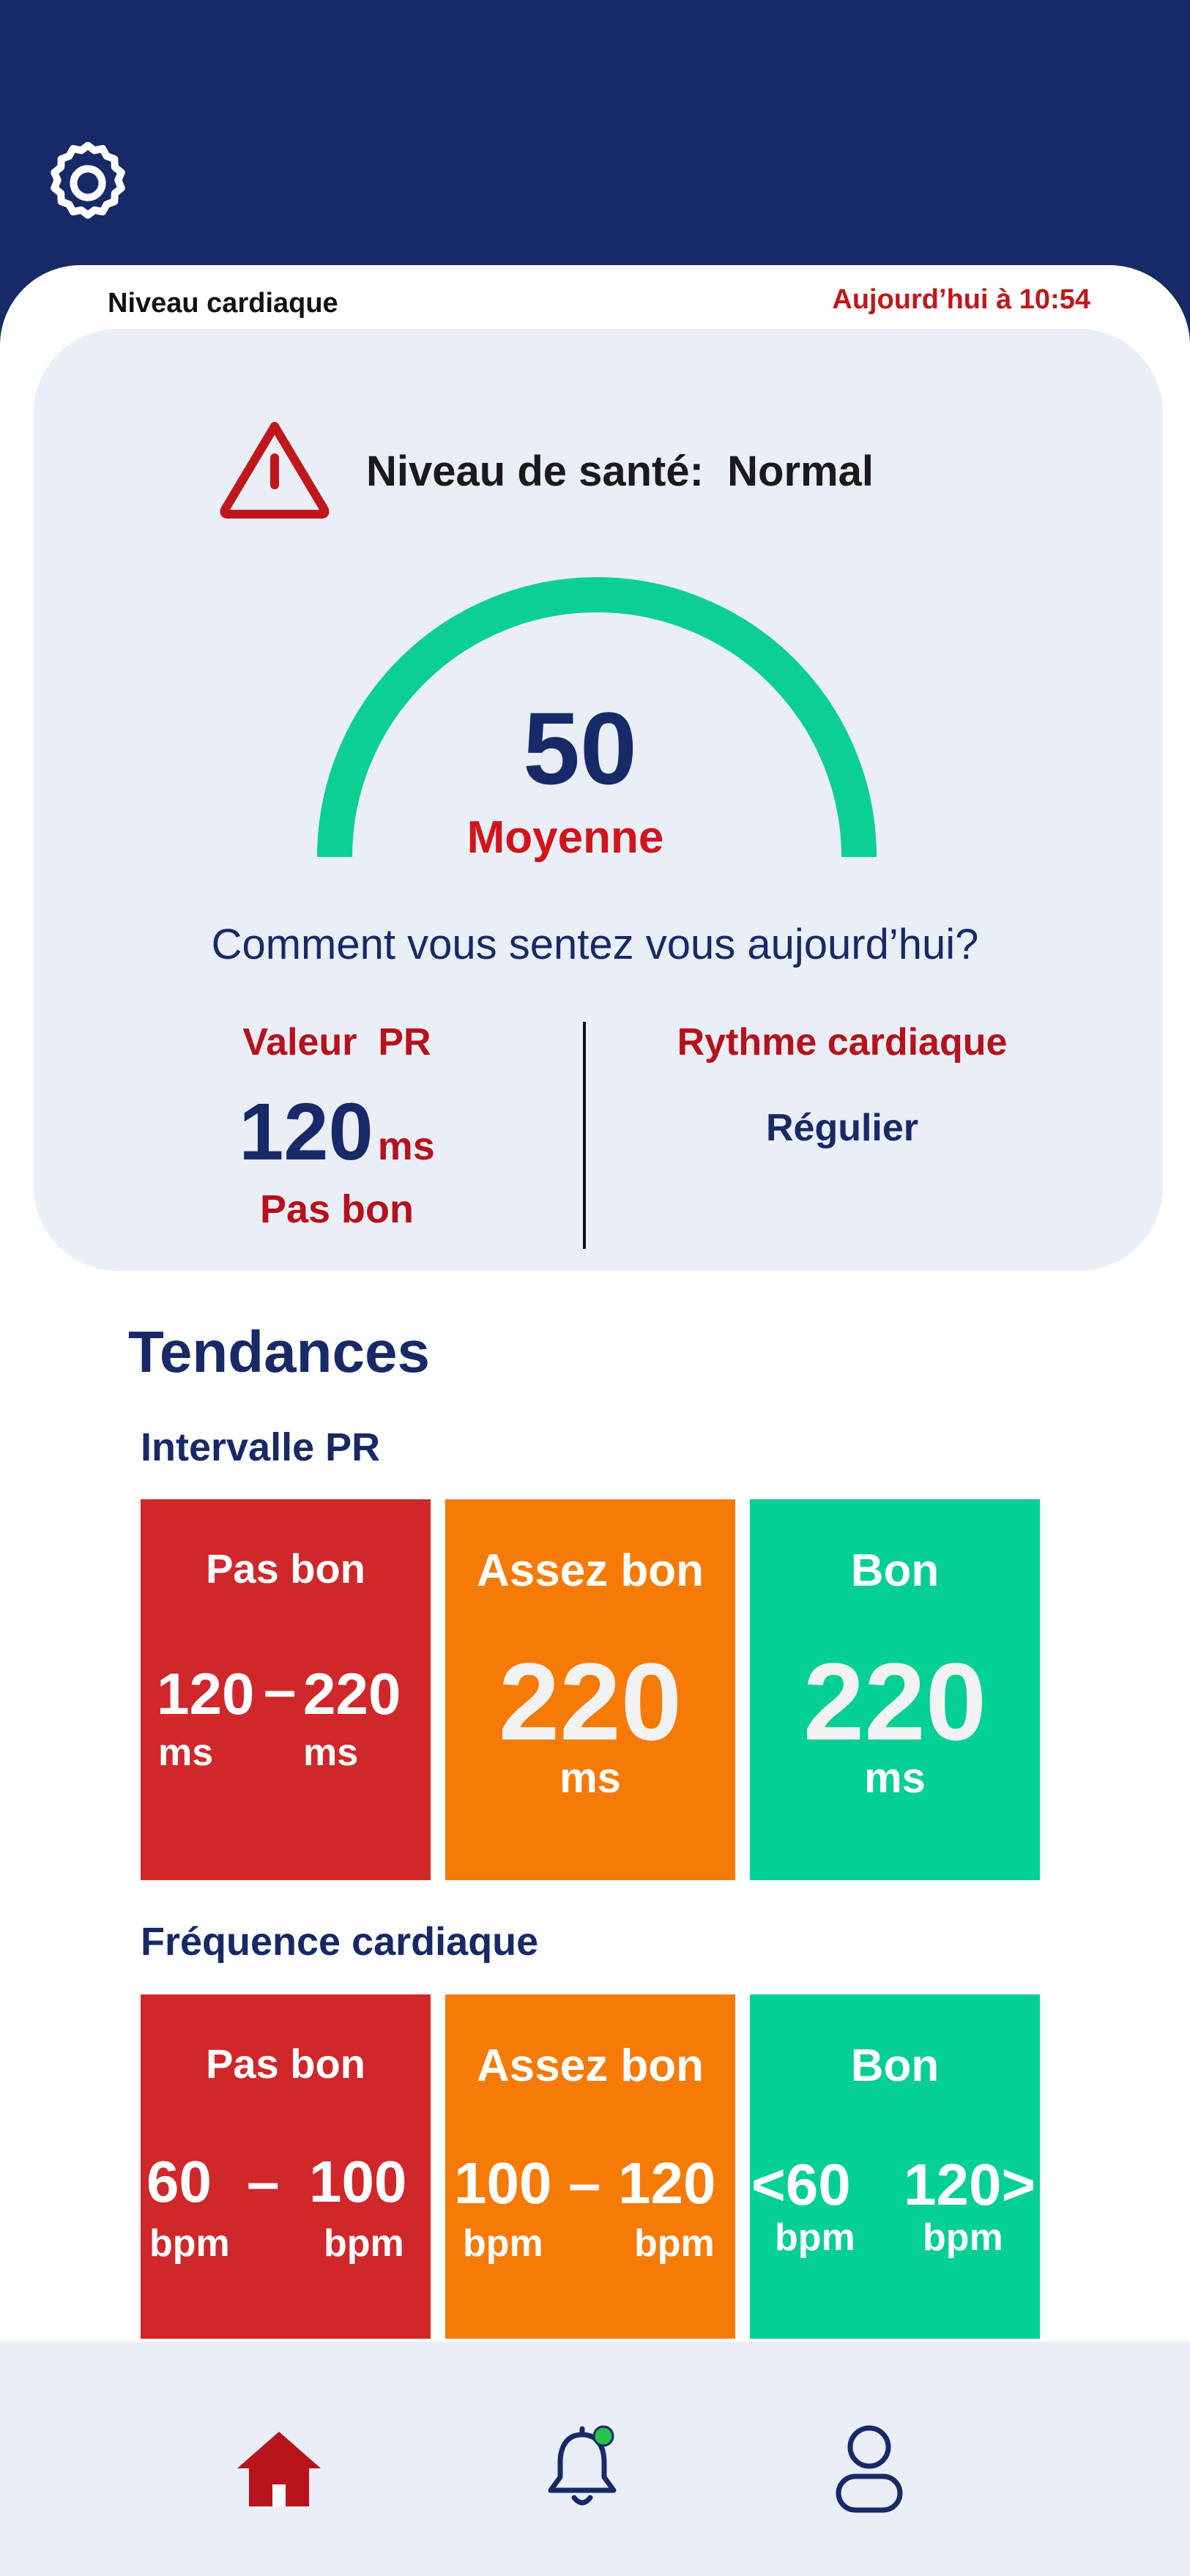 This screenshot has height=2576, width=1190. Describe the element at coordinates (565, 837) in the screenshot. I see `gauge-label: Moyenne` at that location.